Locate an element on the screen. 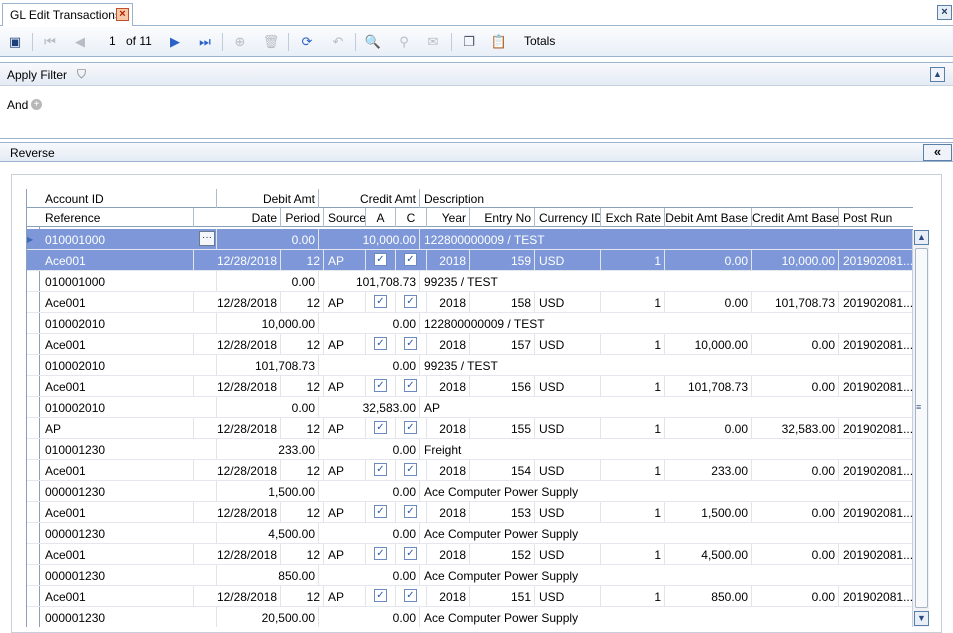 The width and height of the screenshot is (953, 633). table-row-account: 010002010 101,708.73 0.00 99235 / TEST is located at coordinates (470, 365).